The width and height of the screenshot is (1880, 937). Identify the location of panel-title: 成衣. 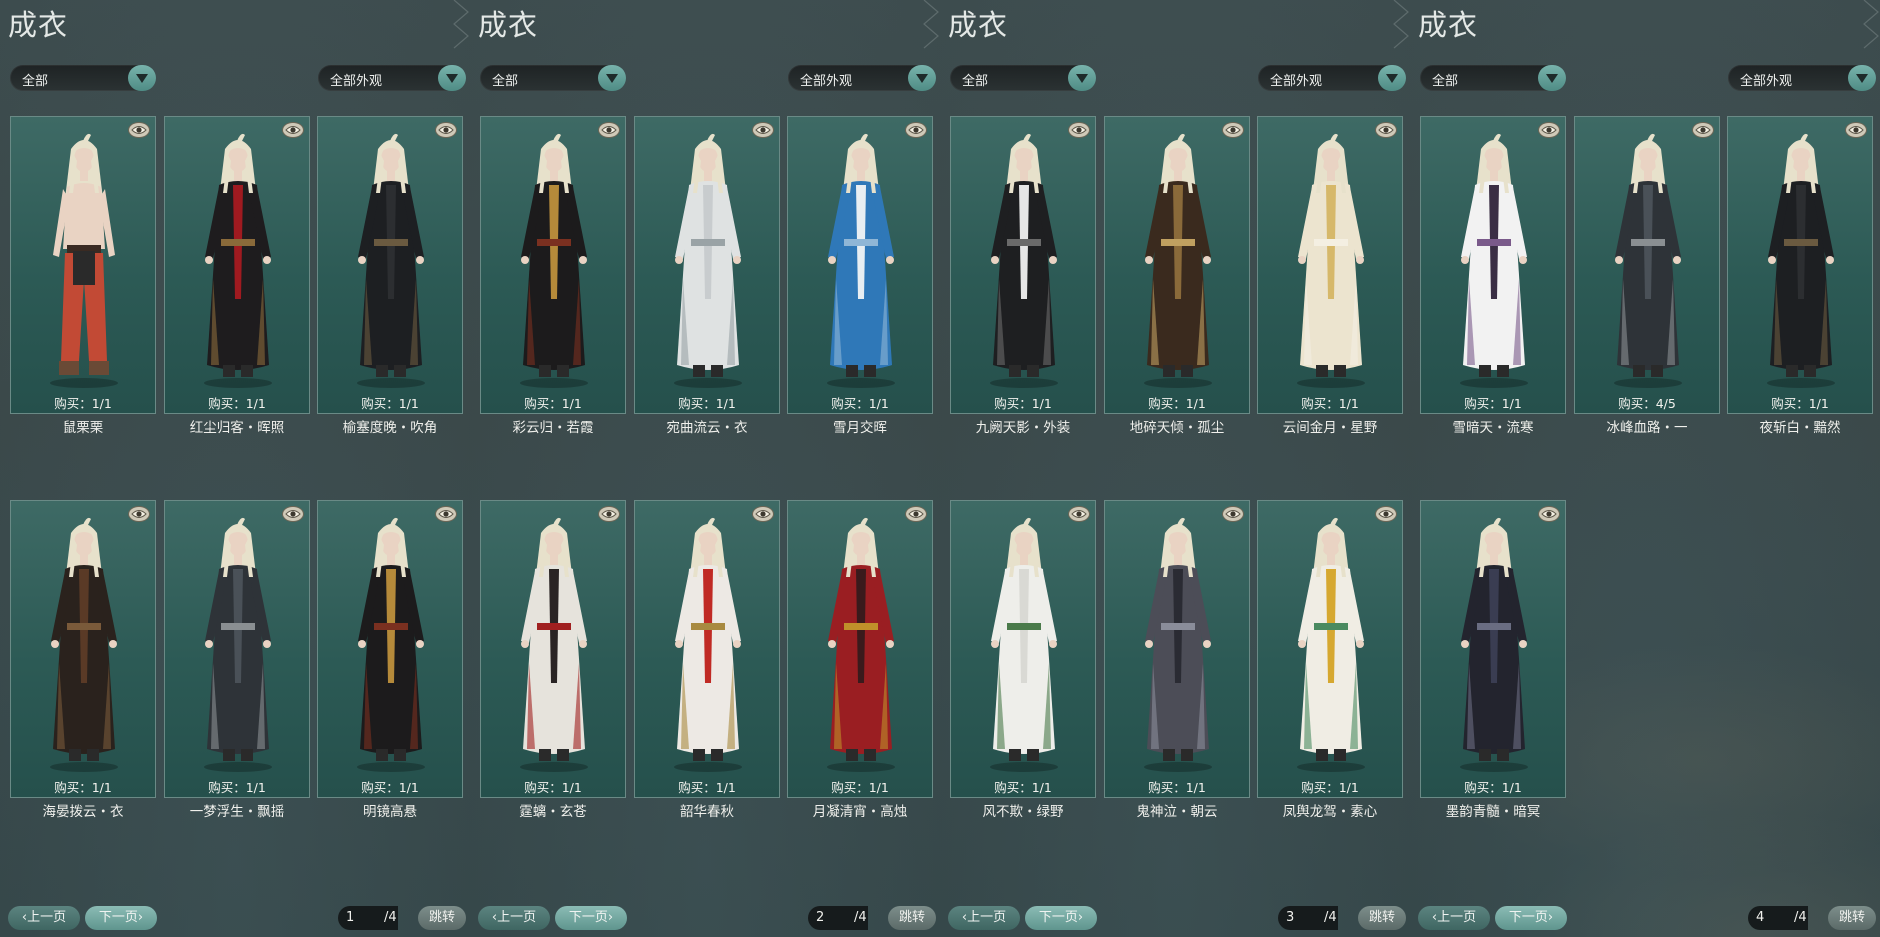
(978, 25).